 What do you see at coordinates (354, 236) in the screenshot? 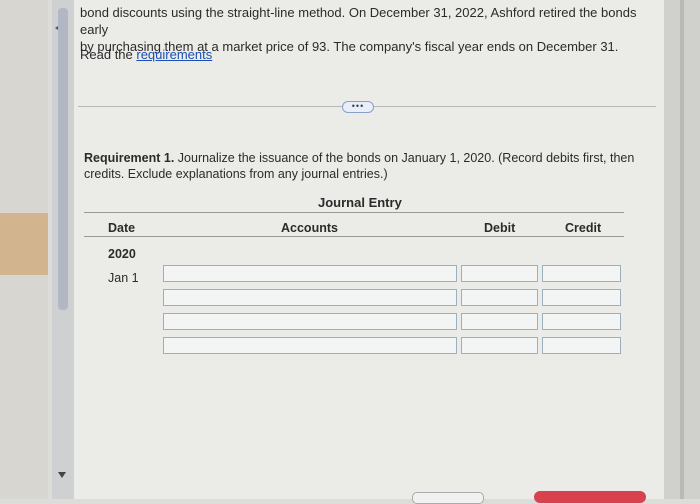
I see `table-header-rule` at bounding box center [354, 236].